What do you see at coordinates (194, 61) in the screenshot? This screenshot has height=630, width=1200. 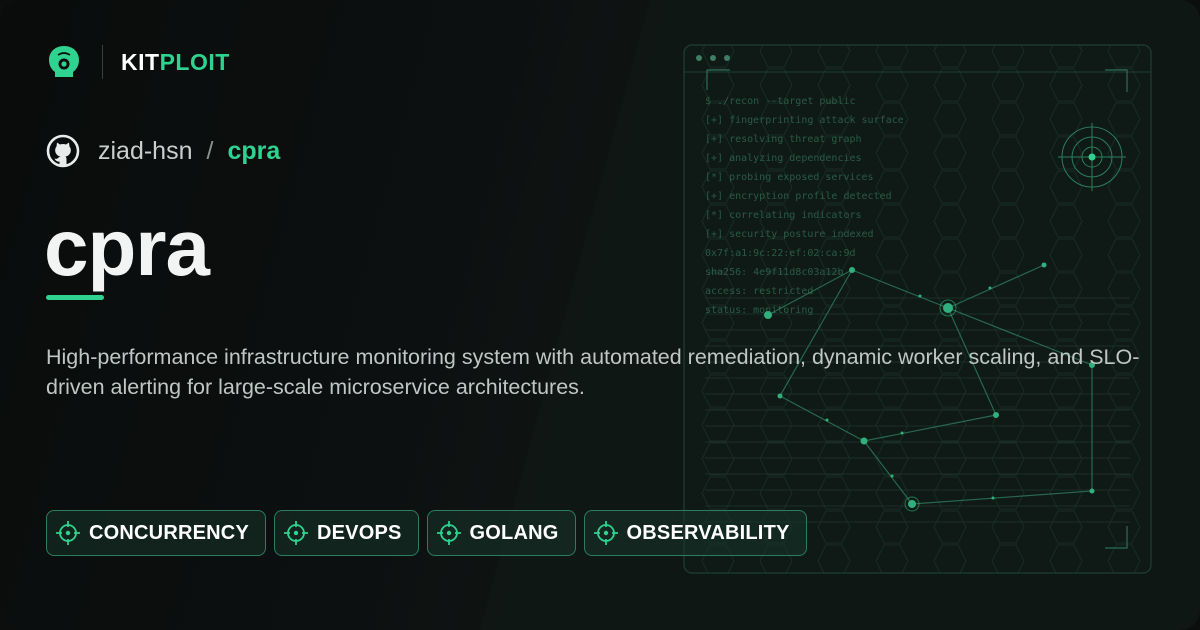 I see `brand-name-part2: PLOIT` at bounding box center [194, 61].